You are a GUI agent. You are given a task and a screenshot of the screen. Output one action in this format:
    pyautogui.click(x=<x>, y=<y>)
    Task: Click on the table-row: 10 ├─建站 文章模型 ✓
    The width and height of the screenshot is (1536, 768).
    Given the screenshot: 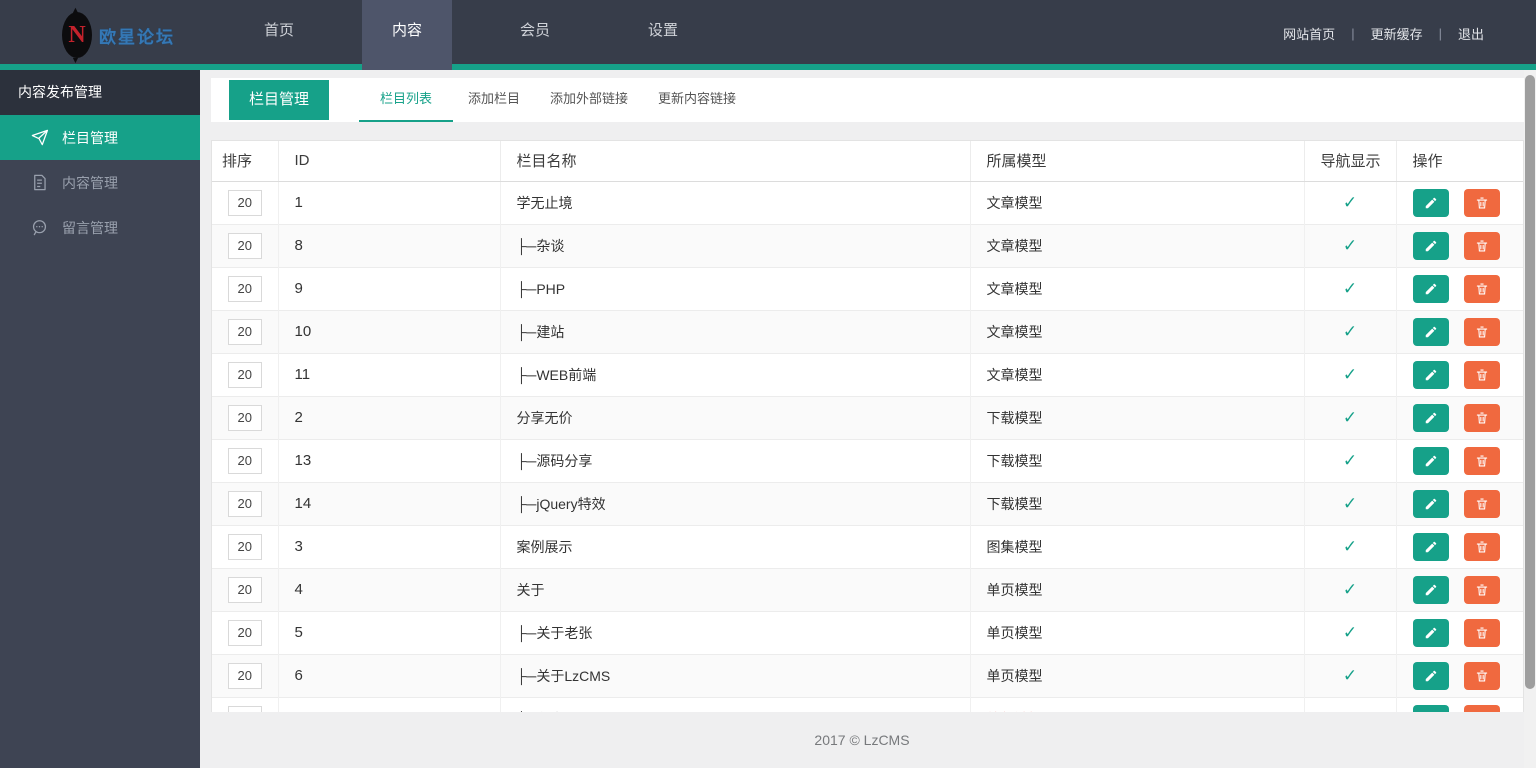 What is the action you would take?
    pyautogui.click(x=867, y=331)
    